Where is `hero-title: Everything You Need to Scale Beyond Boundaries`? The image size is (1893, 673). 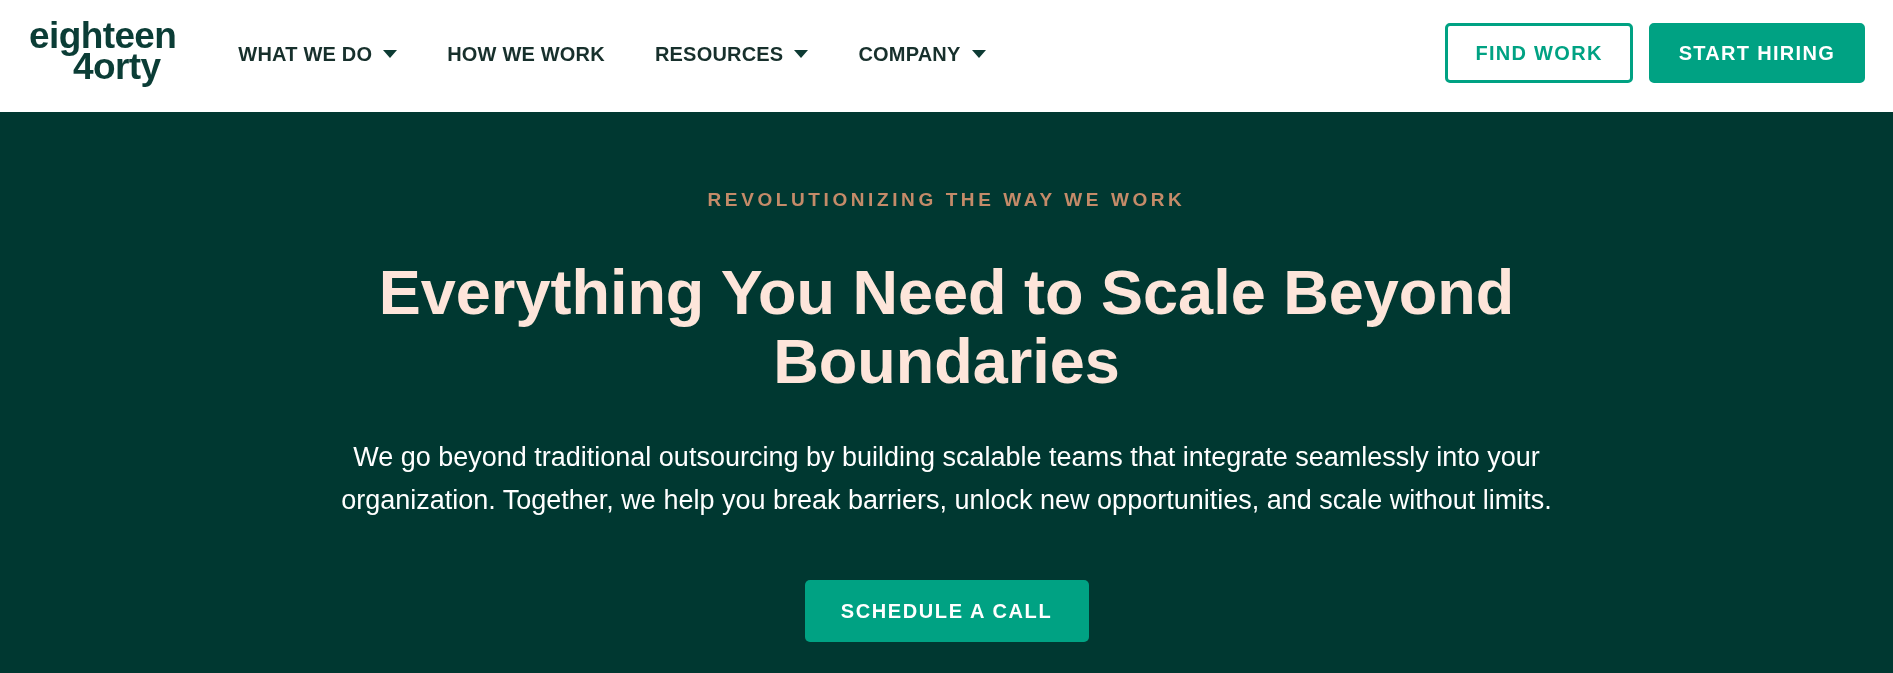
hero-title: Everything You Need to Scale Beyond Boundaries is located at coordinates (946, 327).